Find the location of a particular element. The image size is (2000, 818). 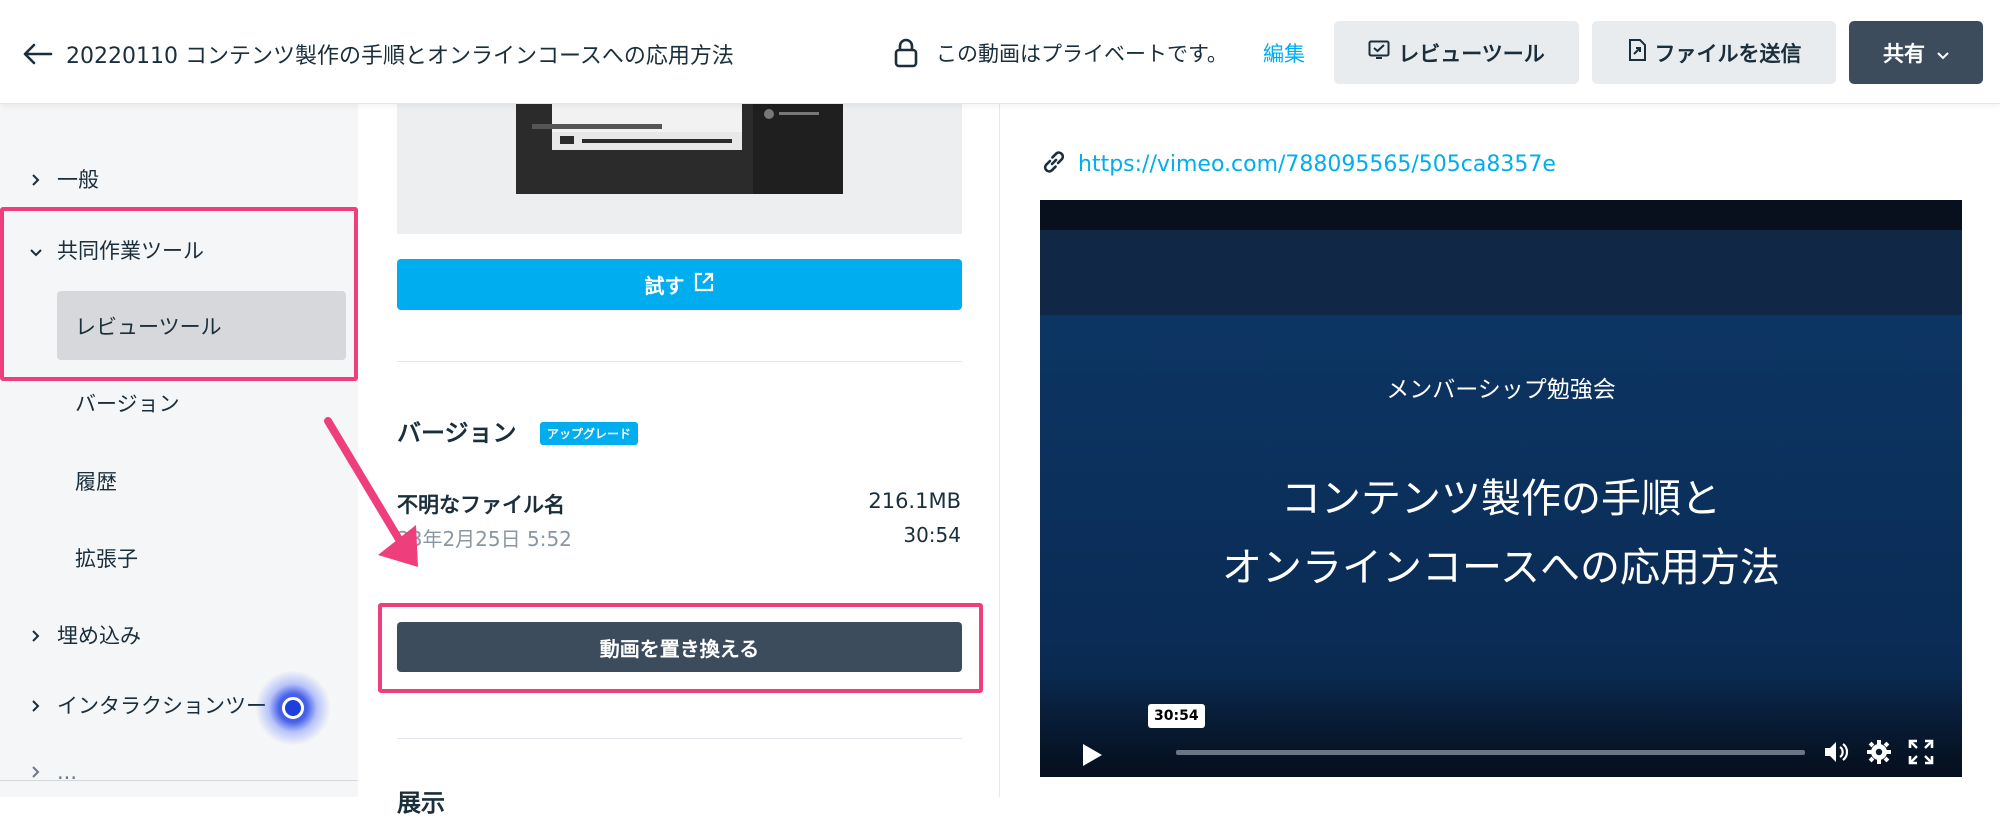

file-size: 216.1MB is located at coordinates (914, 501).